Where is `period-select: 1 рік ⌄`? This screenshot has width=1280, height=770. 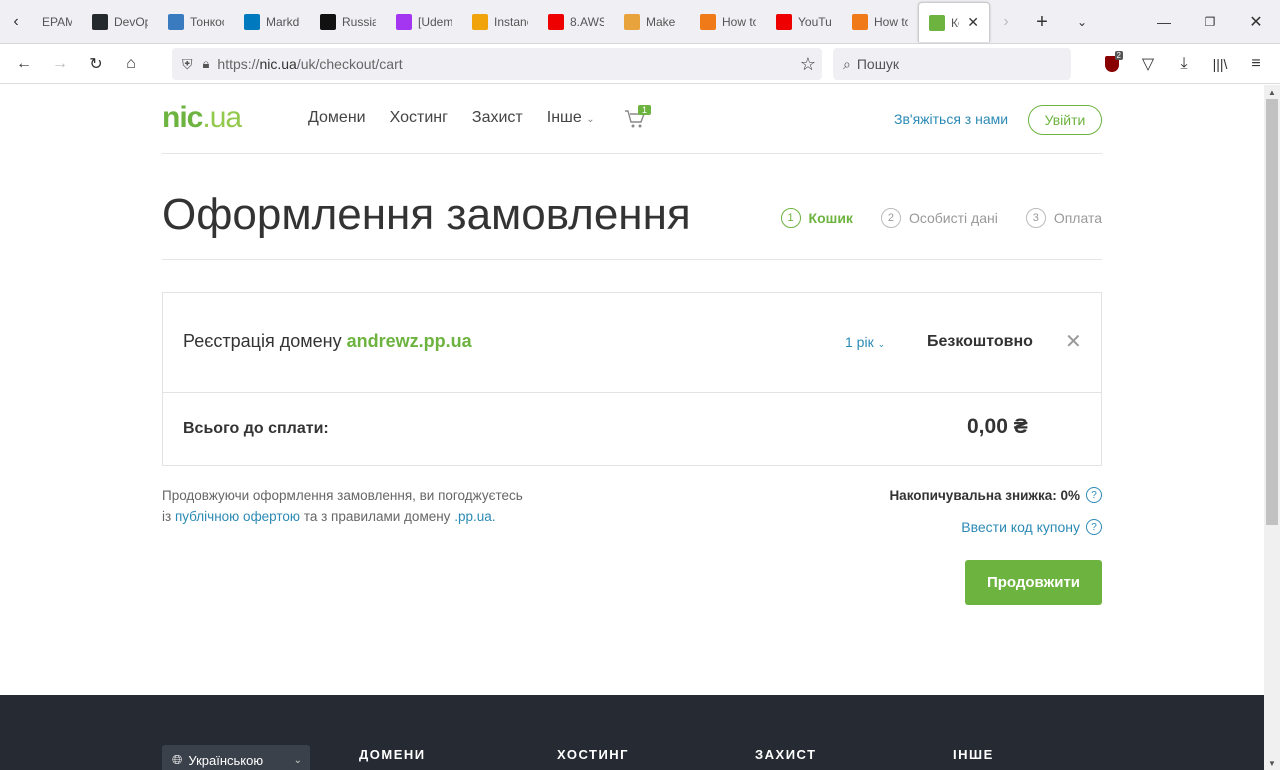 period-select: 1 рік ⌄ is located at coordinates (865, 342).